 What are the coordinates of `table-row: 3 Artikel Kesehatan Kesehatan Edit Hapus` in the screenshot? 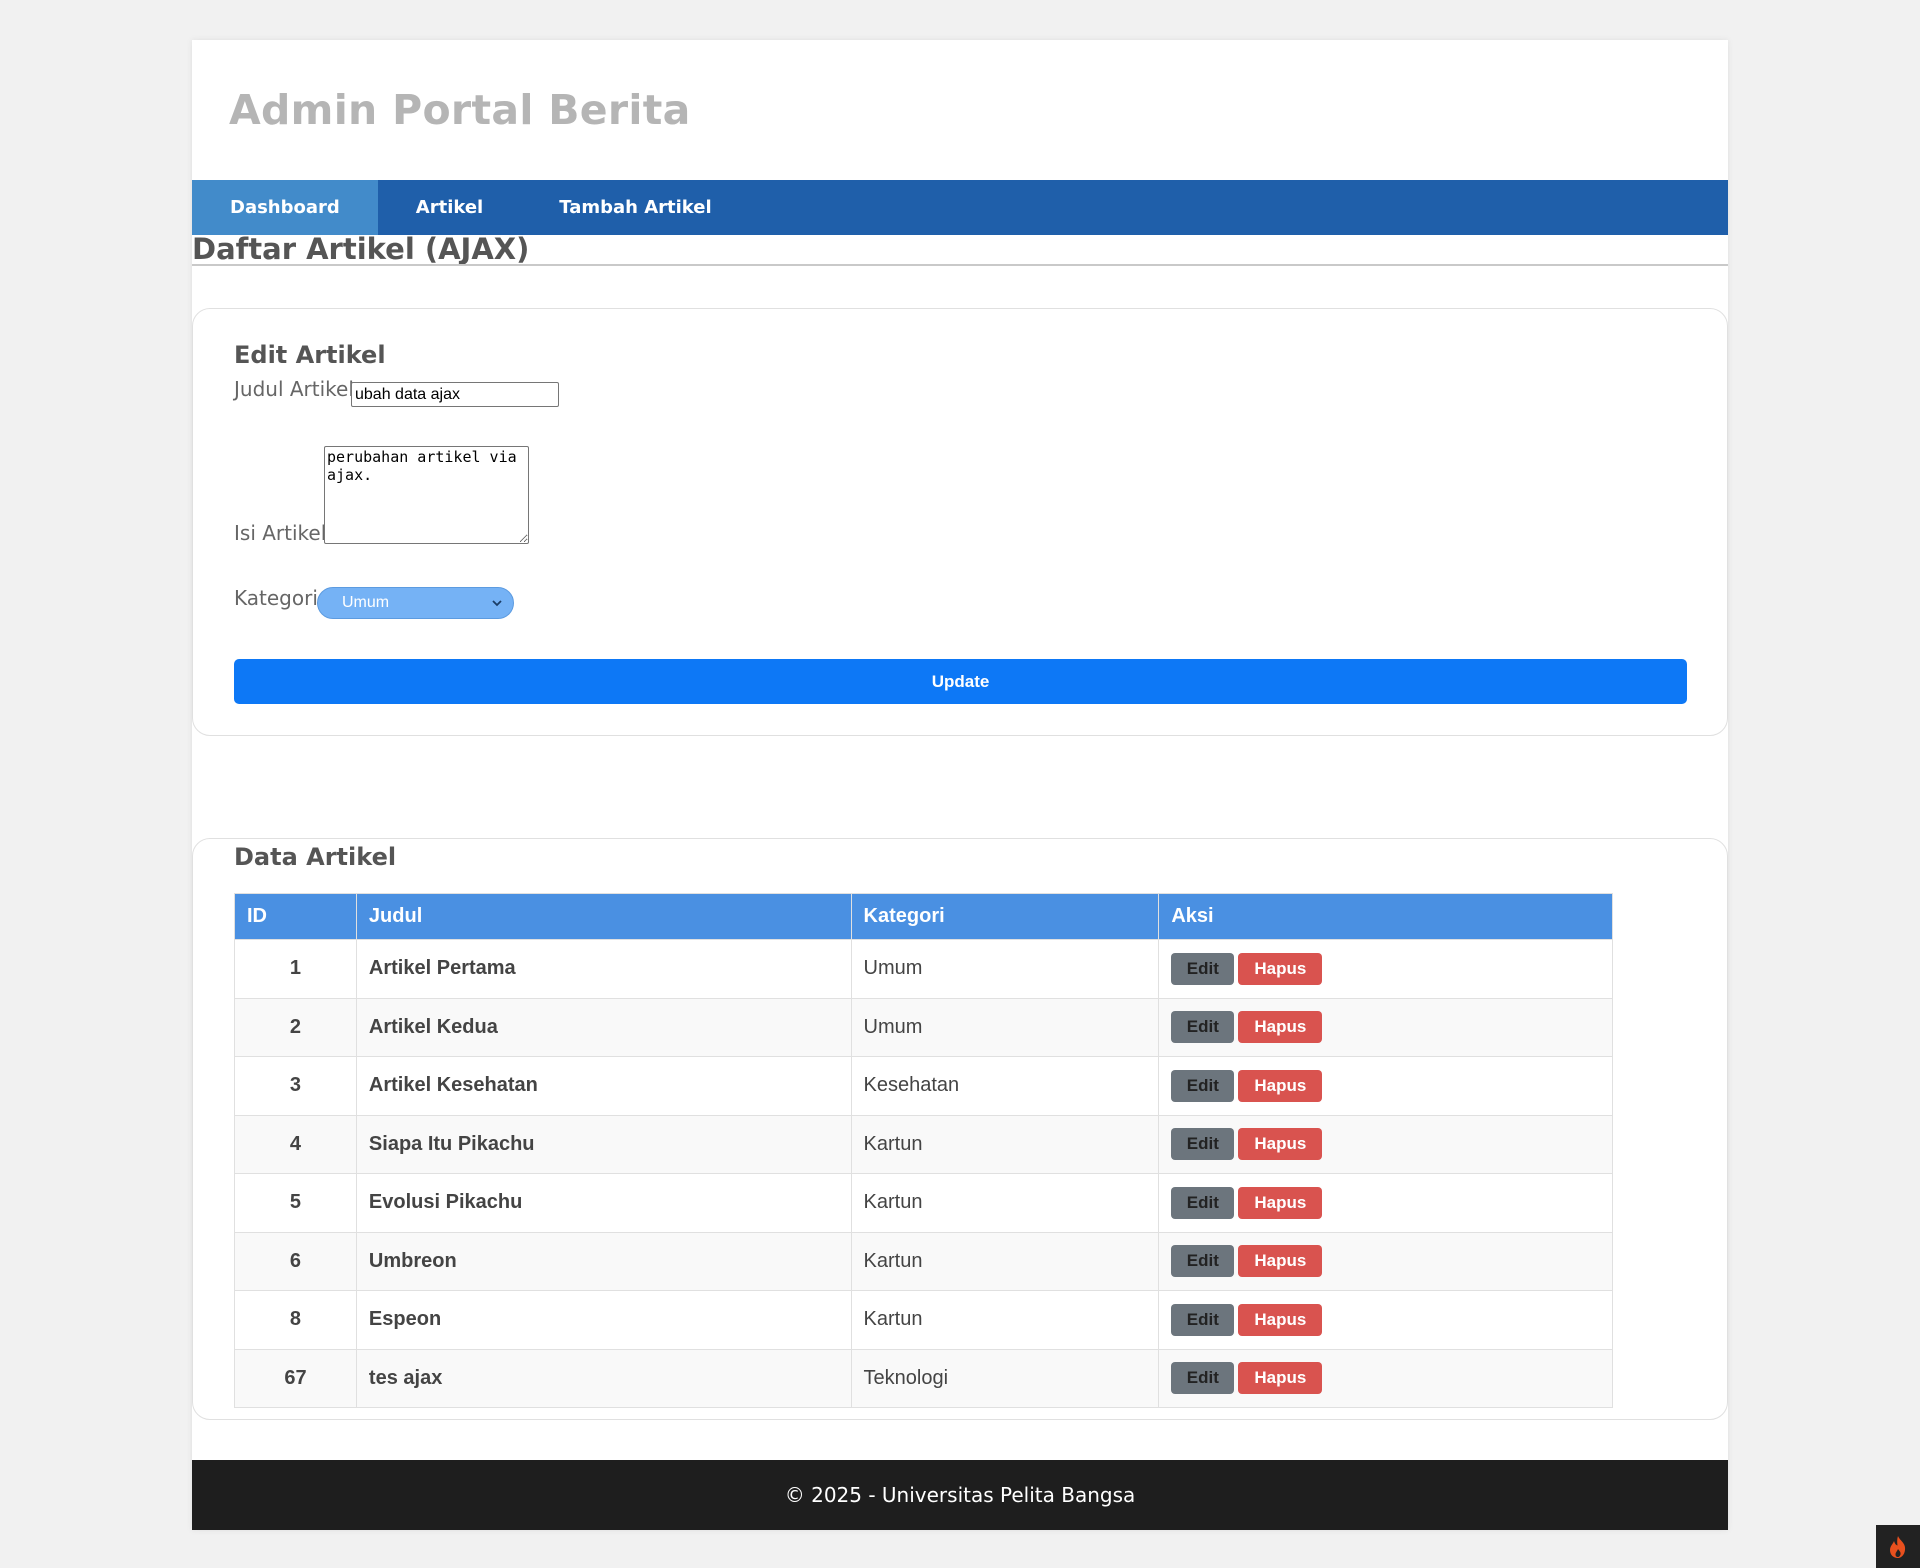 It's located at (923, 1086).